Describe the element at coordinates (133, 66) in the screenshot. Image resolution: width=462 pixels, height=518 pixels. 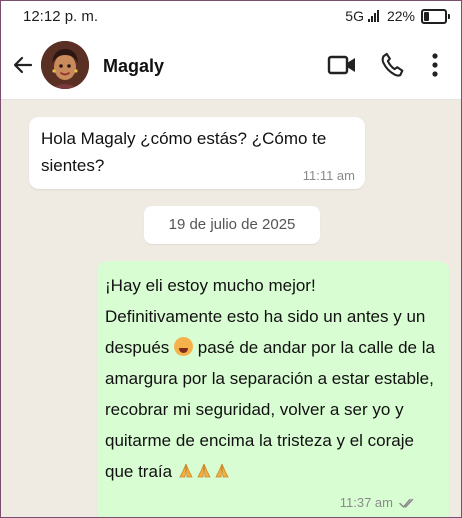
I see `contact-name: Magaly` at that location.